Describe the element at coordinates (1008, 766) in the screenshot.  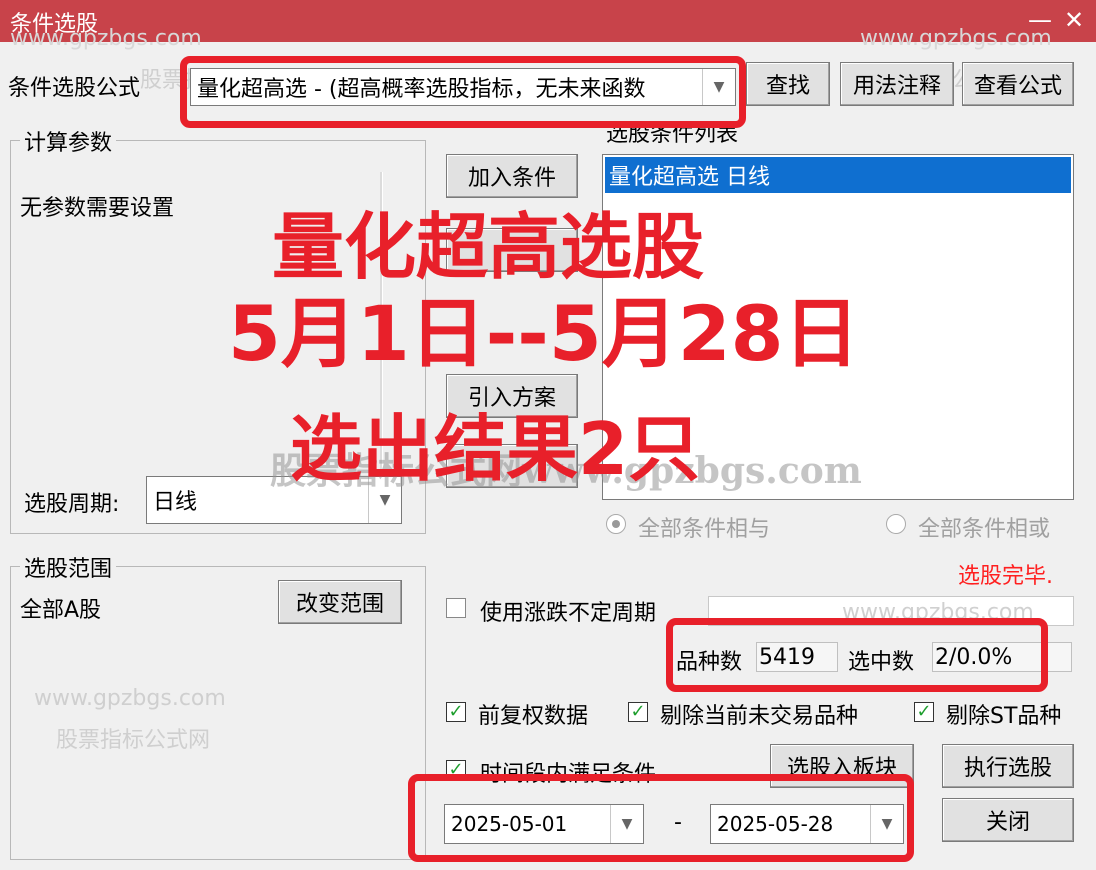
I see `execute-selection-button: 执行选股` at that location.